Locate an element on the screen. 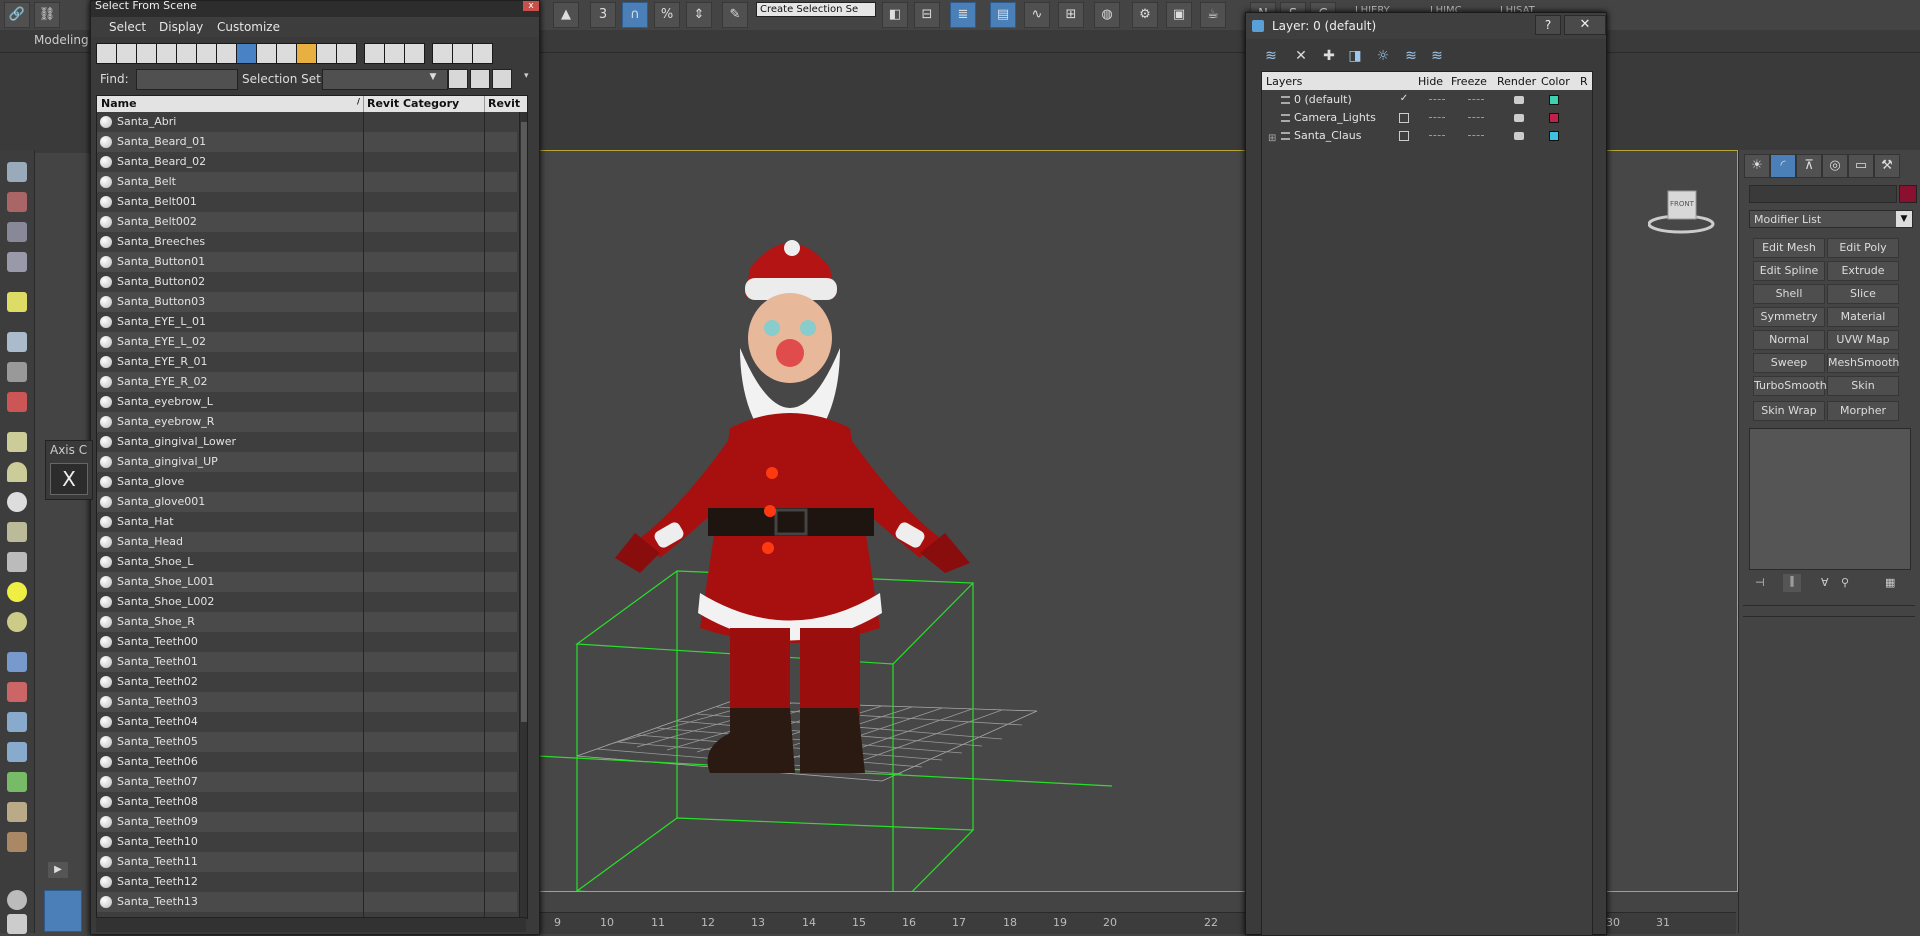  table-row: Santa_Beard_02 is located at coordinates (307, 162).